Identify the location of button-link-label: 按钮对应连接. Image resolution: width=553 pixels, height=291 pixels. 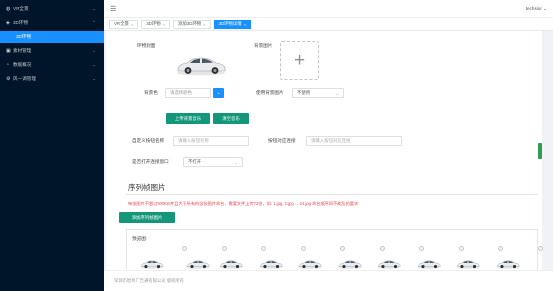
(282, 140).